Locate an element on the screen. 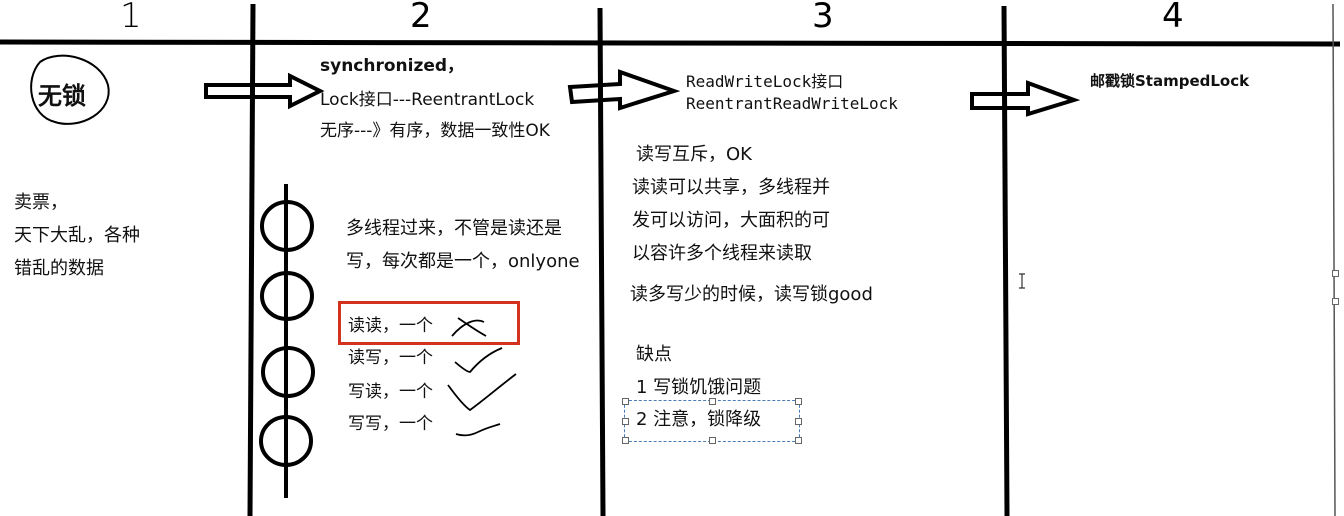 The width and height of the screenshot is (1344, 516). col1-line-2: 天下大乱，各种 is located at coordinates (77, 235).